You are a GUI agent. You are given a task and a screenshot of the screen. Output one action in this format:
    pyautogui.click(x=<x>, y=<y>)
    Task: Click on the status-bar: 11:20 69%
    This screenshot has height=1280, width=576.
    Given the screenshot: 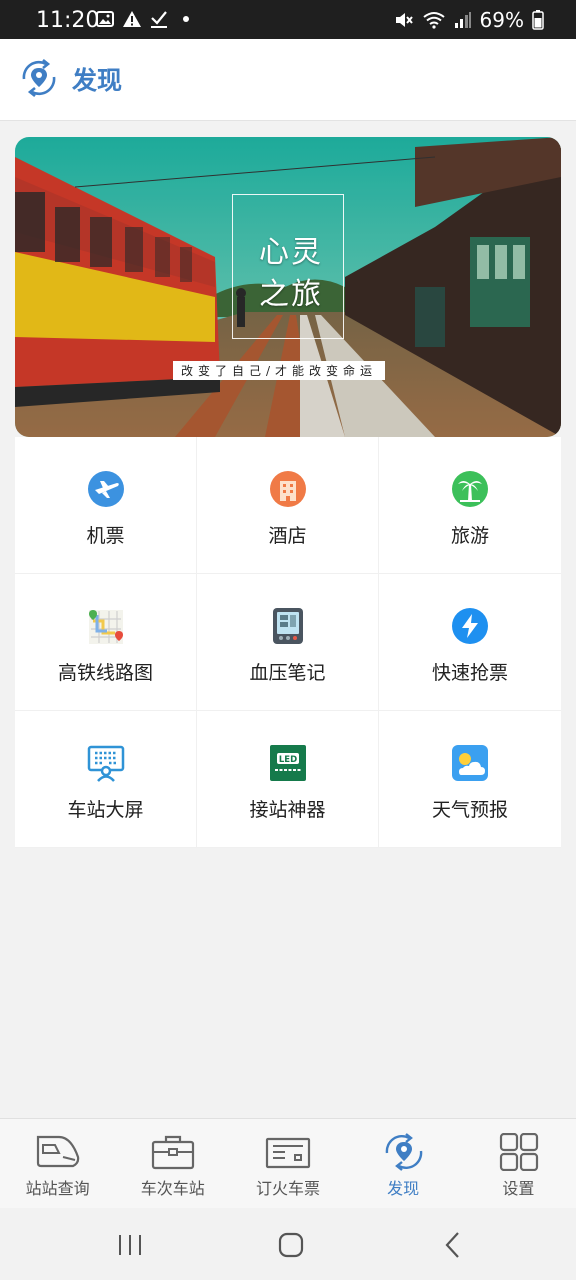 What is the action you would take?
    pyautogui.click(x=288, y=19)
    